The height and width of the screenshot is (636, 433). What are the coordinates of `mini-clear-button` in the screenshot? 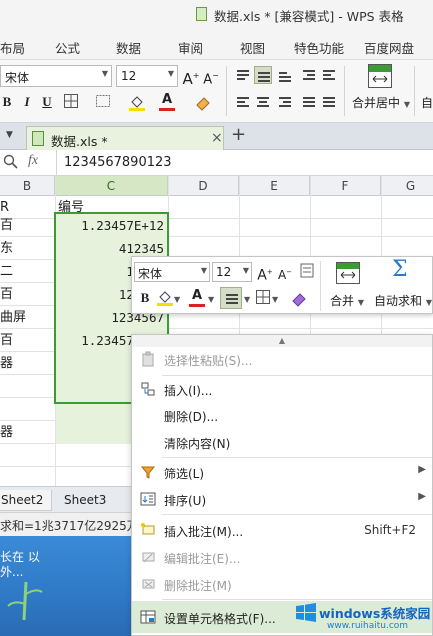 It's located at (299, 298).